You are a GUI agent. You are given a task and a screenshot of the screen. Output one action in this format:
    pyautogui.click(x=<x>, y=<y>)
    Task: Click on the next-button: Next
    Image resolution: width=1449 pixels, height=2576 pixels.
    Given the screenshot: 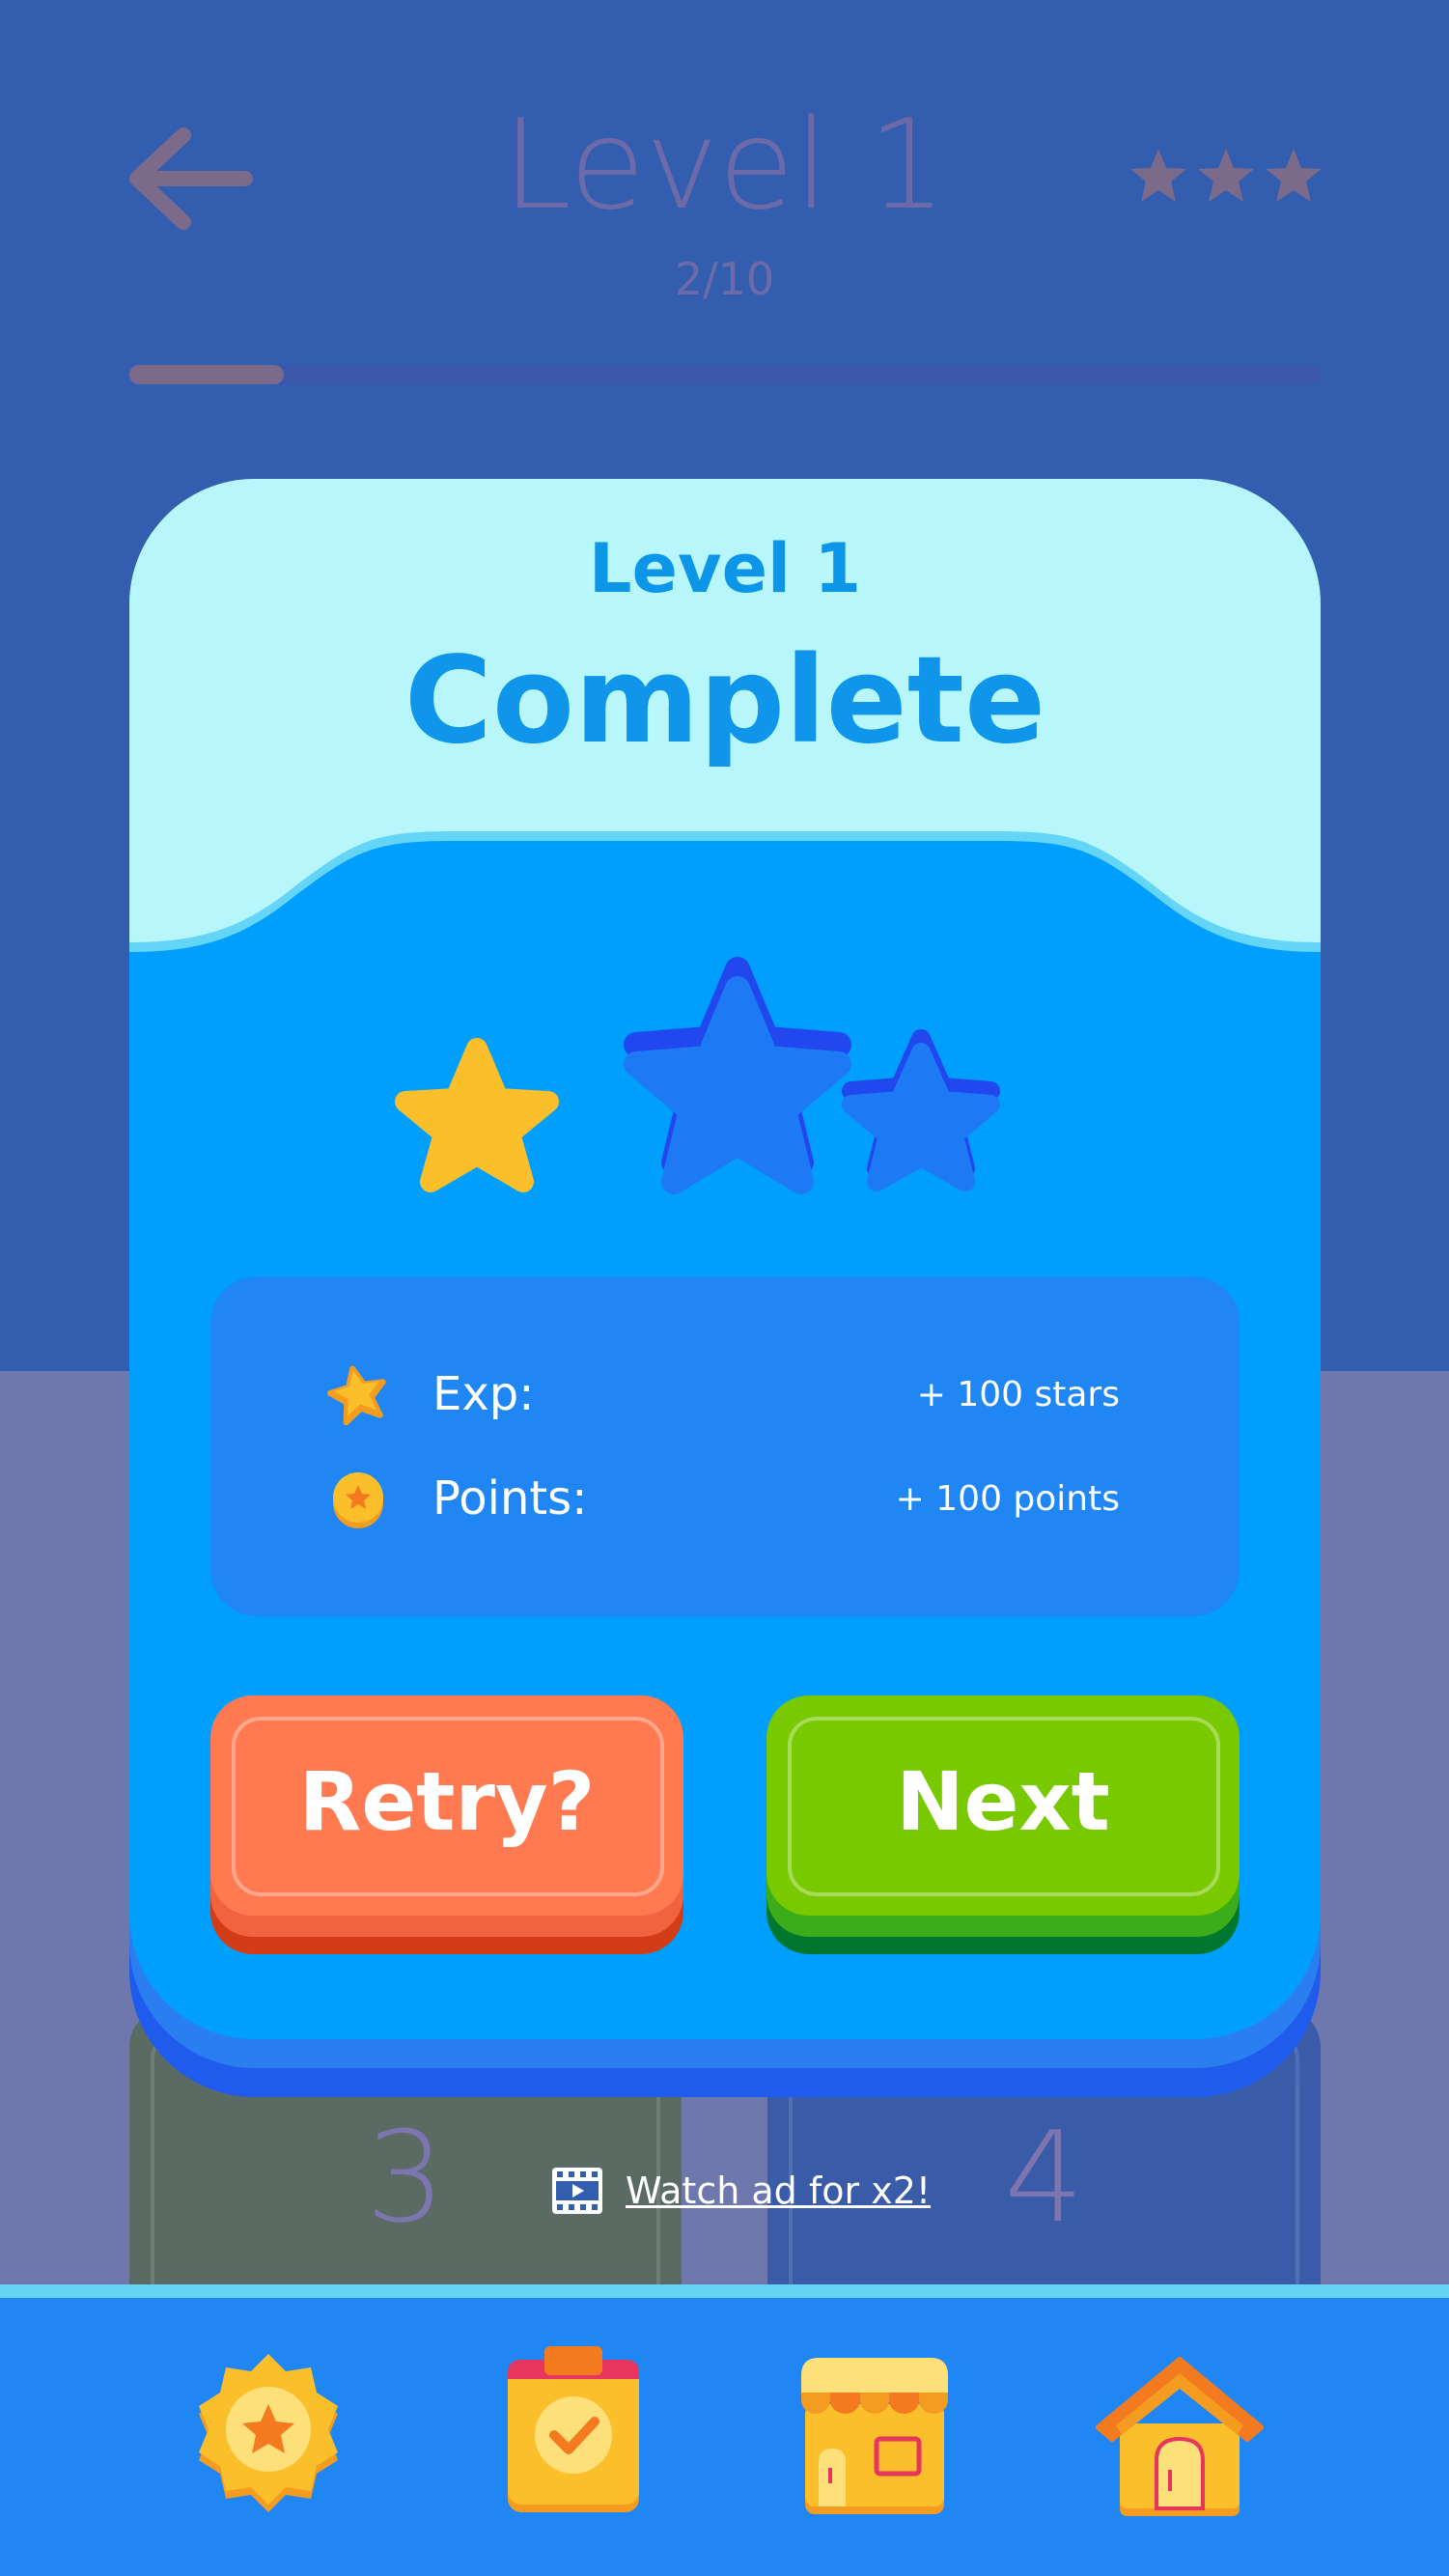 What is the action you would take?
    pyautogui.click(x=1003, y=1825)
    